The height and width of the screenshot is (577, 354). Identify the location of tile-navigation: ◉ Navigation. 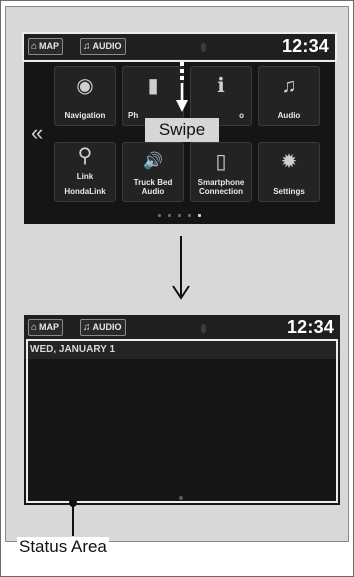
(85, 96).